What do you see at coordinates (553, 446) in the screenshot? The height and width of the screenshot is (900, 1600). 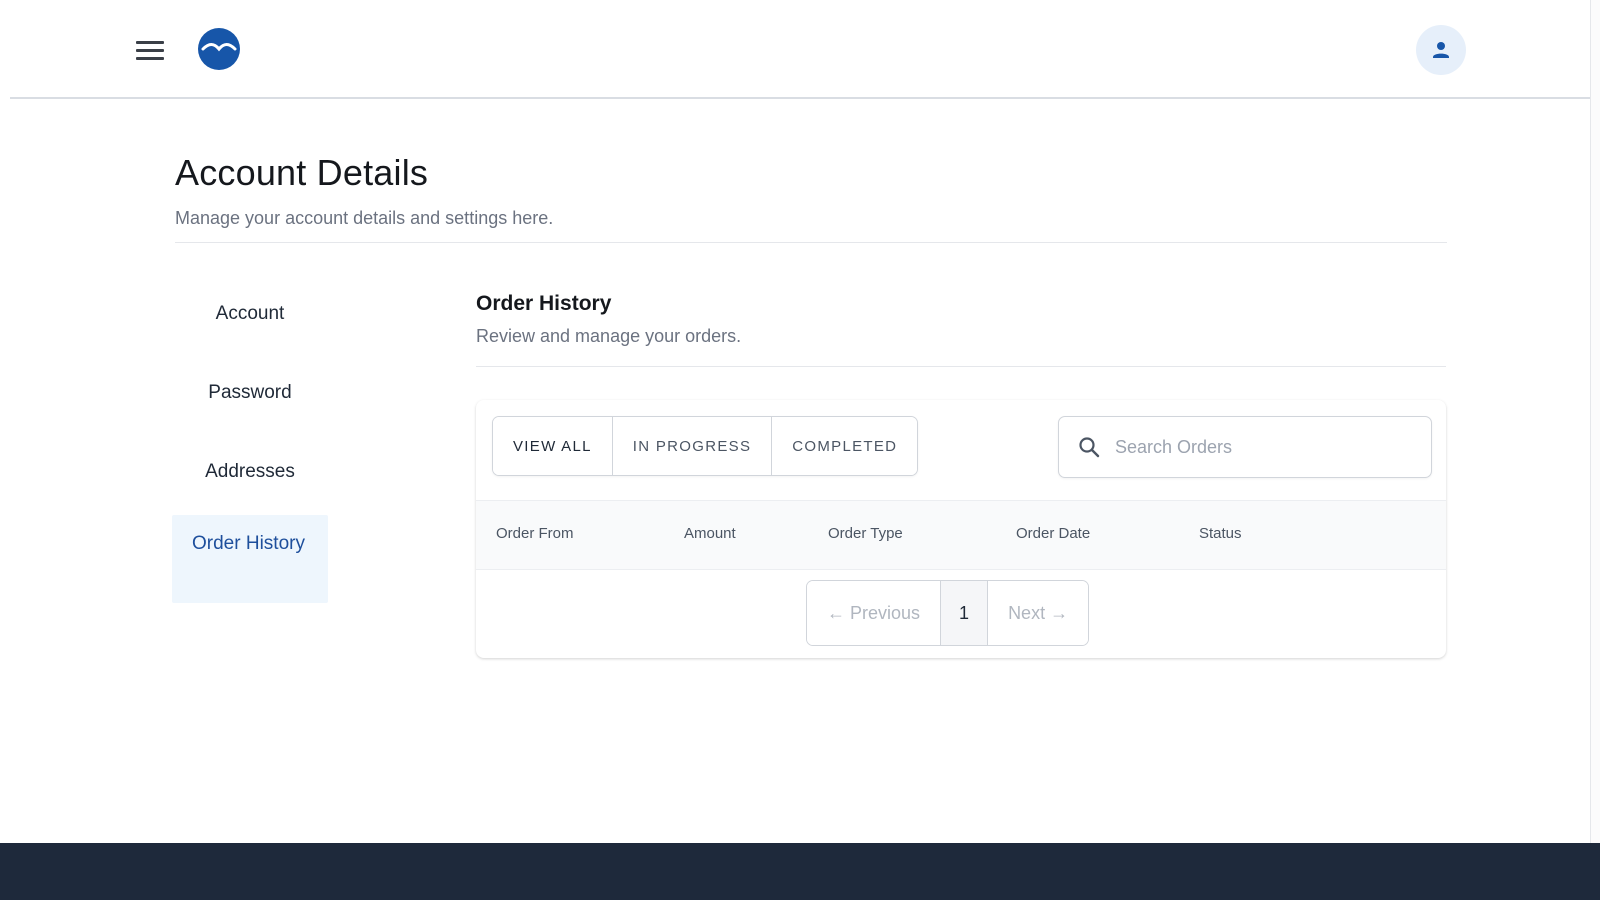 I see `filter-view-all-button: VIEW ALL` at bounding box center [553, 446].